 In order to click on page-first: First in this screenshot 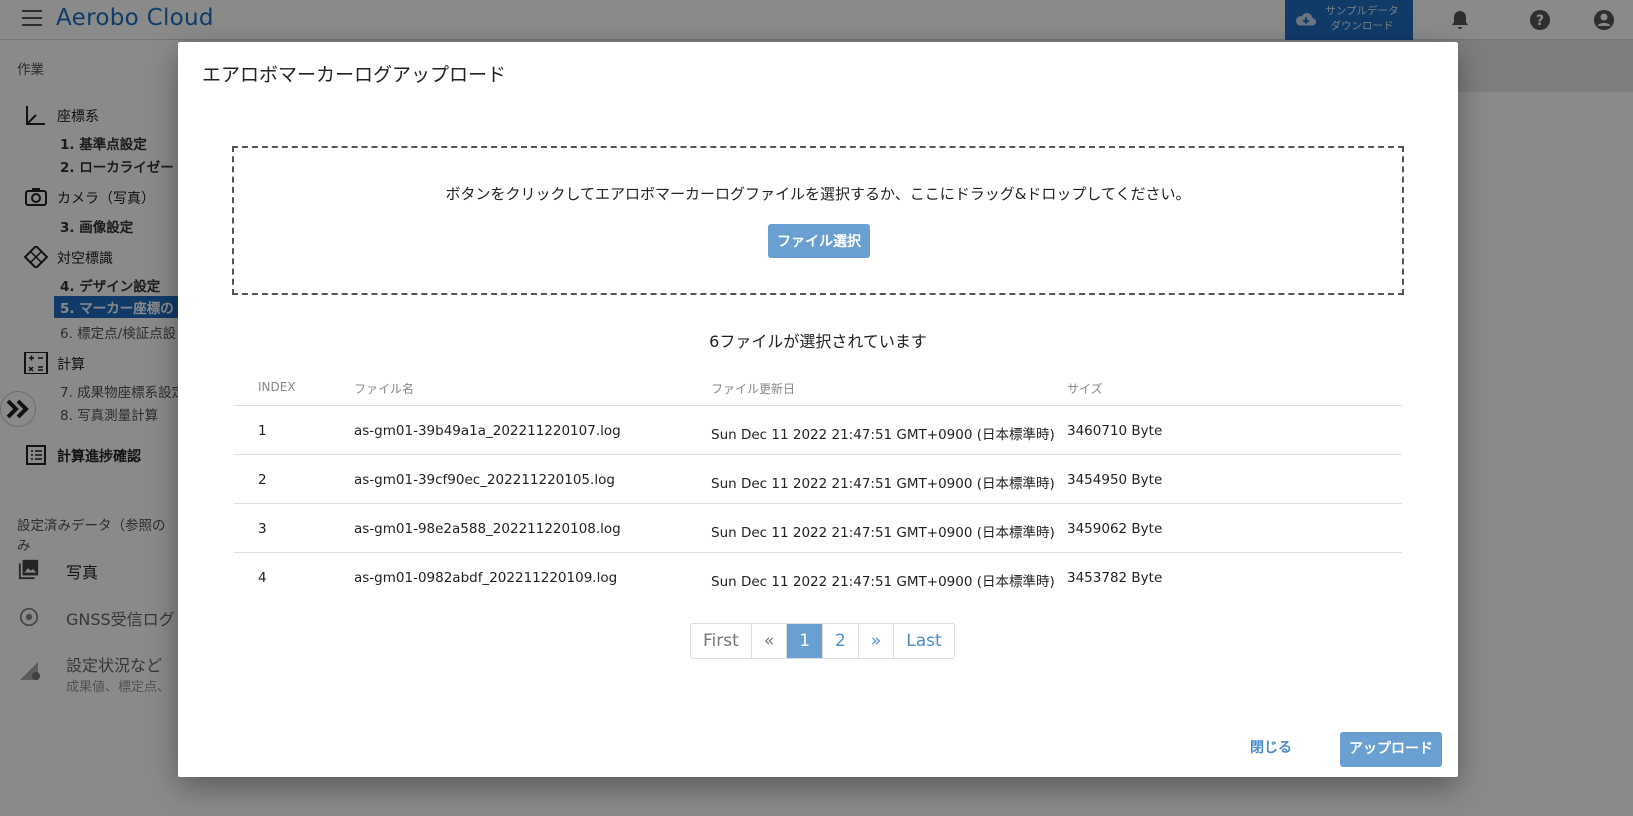, I will do `click(721, 641)`.